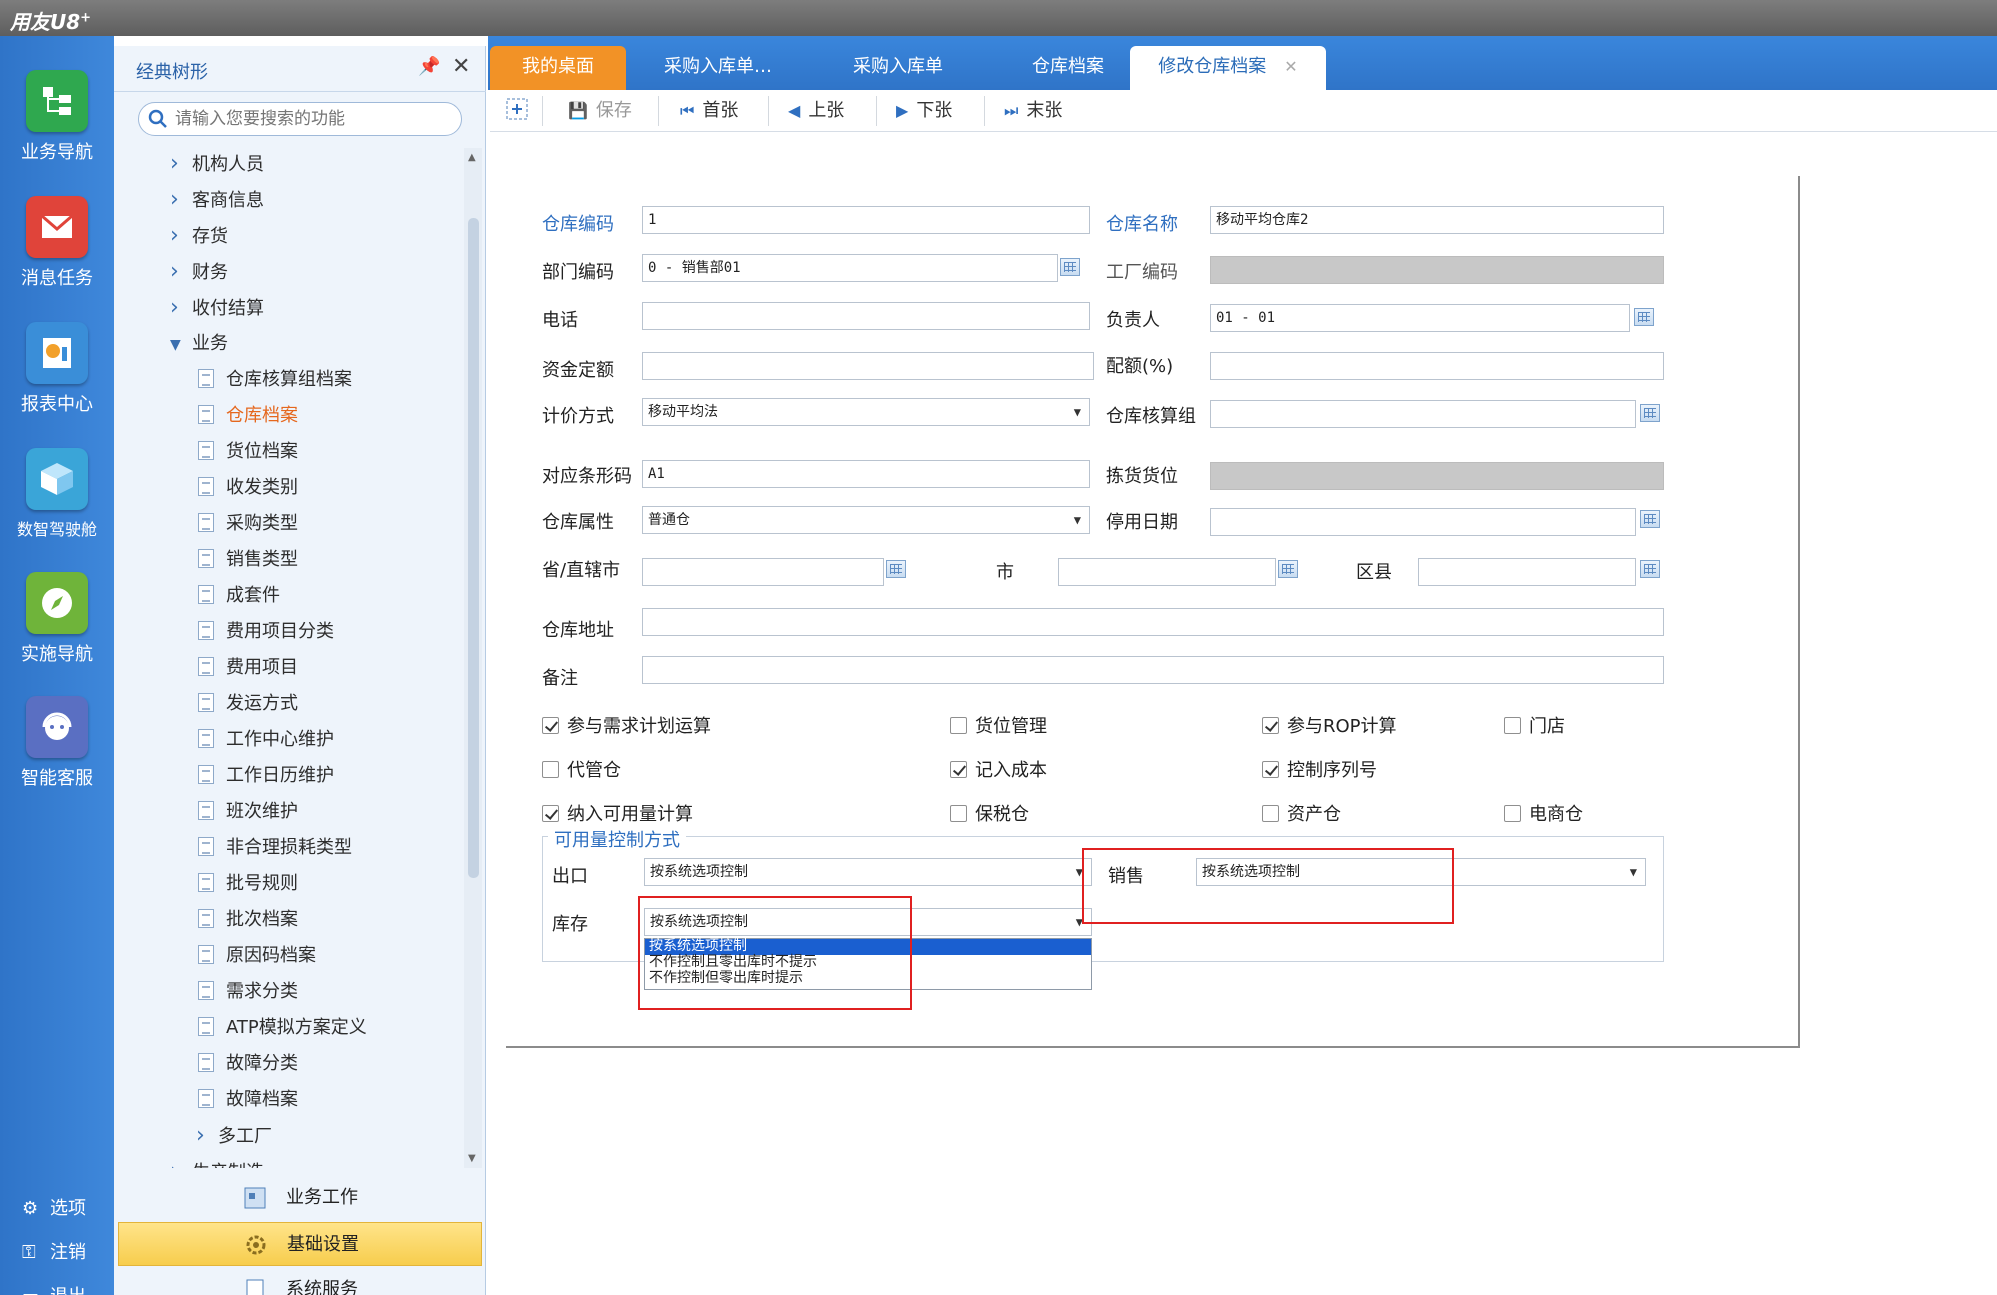 The width and height of the screenshot is (1997, 1295). I want to click on tree-node: 工作中心维护, so click(266, 740).